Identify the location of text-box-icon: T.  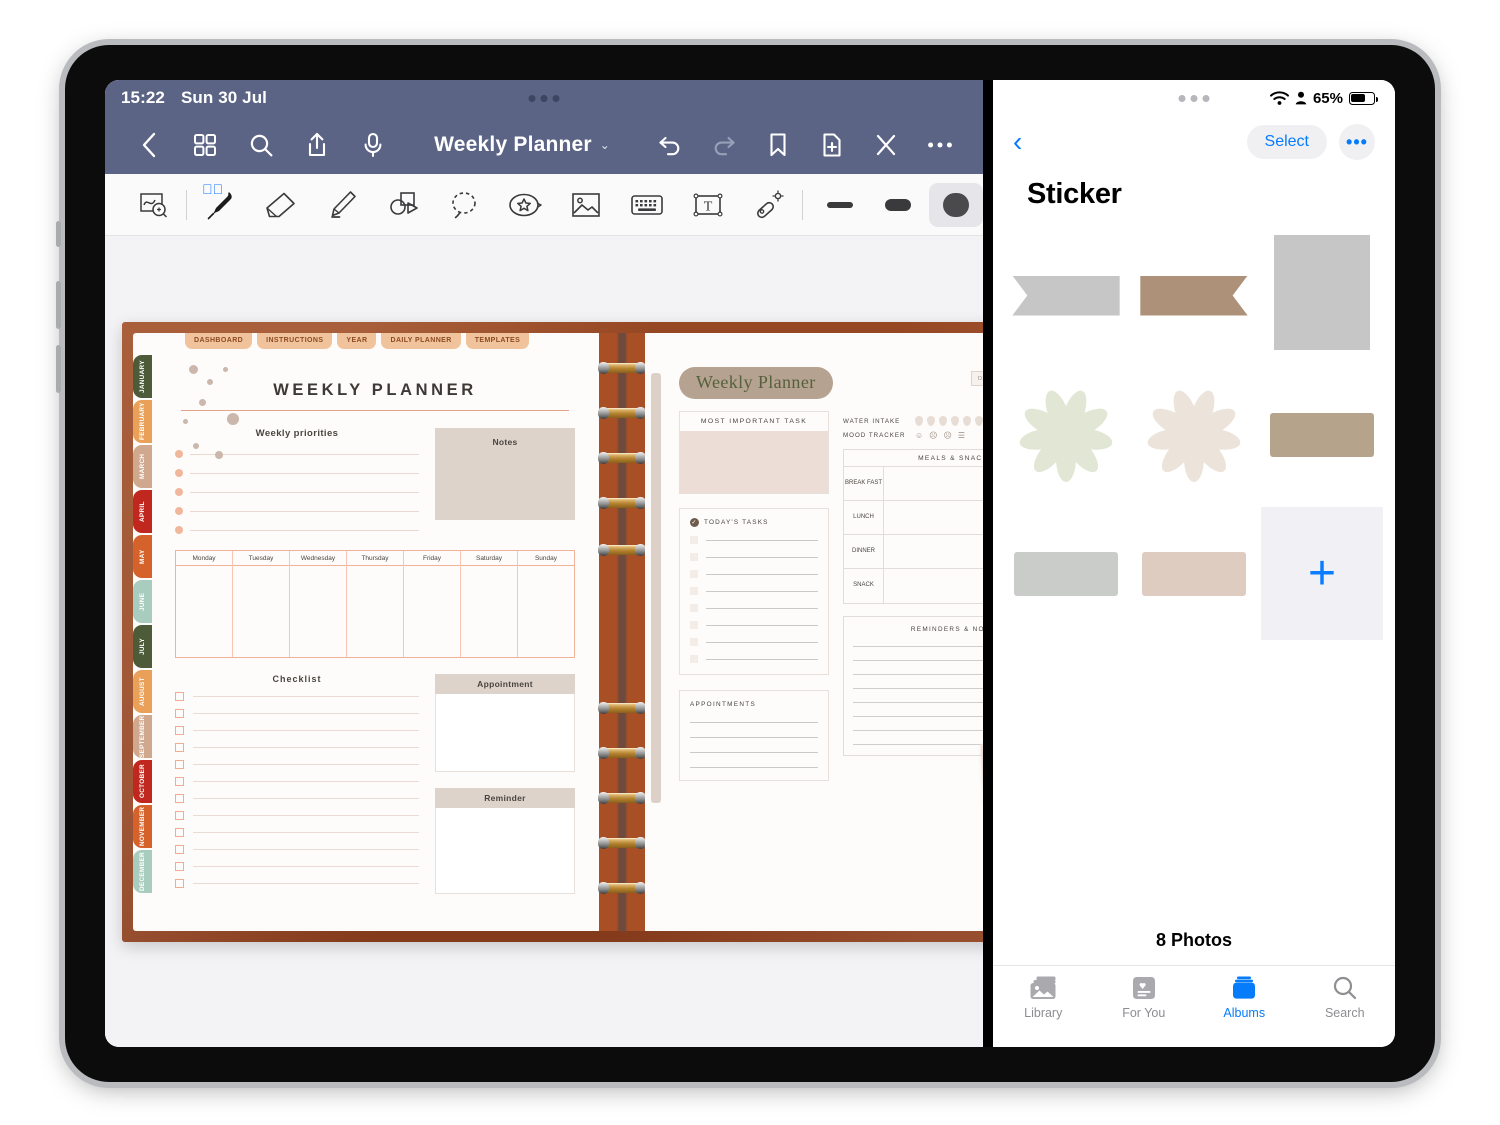
(708, 205).